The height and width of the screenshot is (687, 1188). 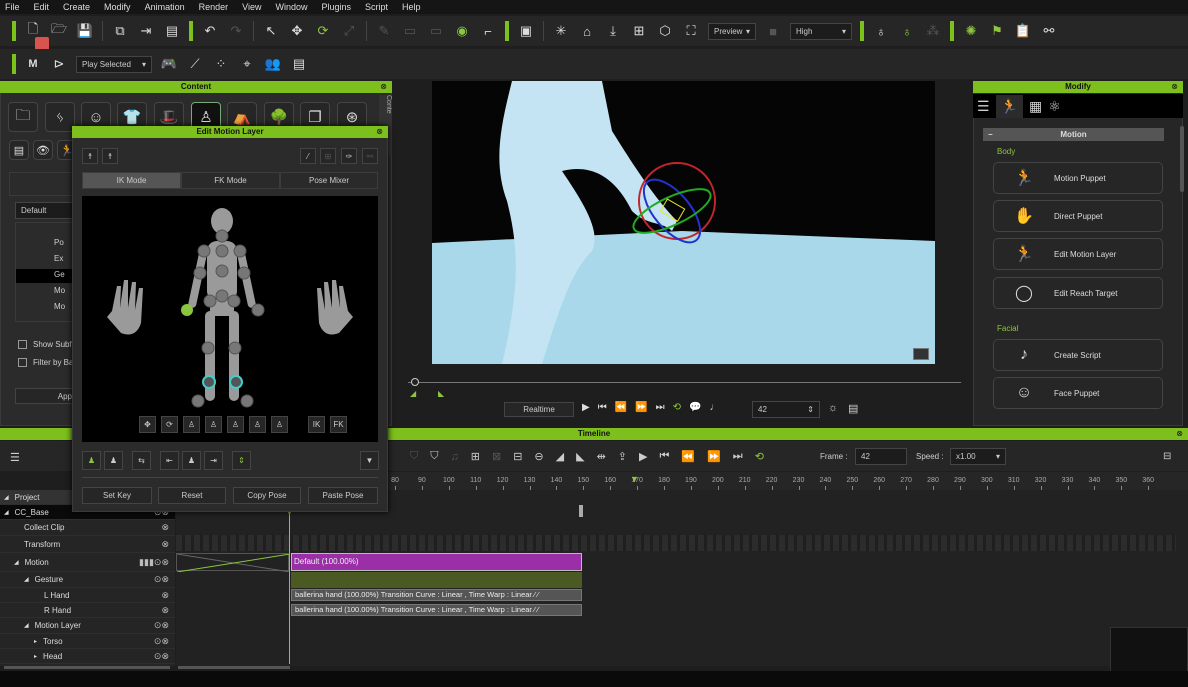 What do you see at coordinates (413, 393) in the screenshot?
I see `start-marker-icon: ◢` at bounding box center [413, 393].